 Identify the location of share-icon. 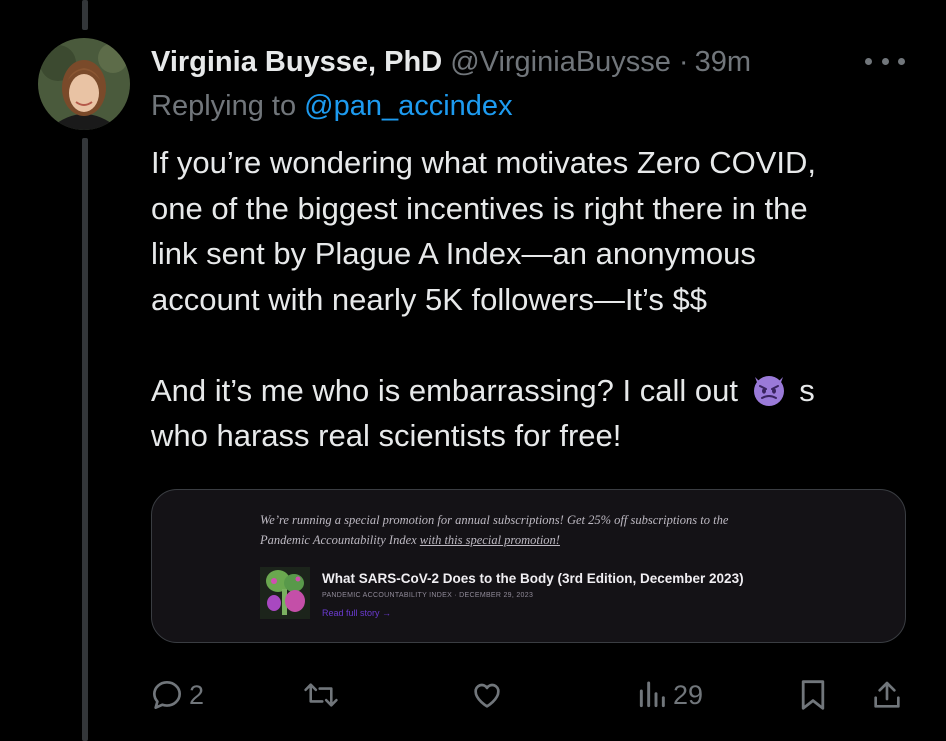
(887, 694).